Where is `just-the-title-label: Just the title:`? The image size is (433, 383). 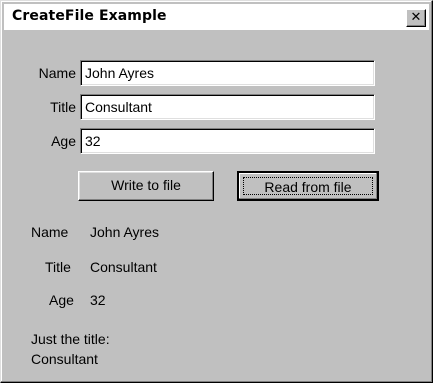
just-the-title-label: Just the title: is located at coordinates (70, 339).